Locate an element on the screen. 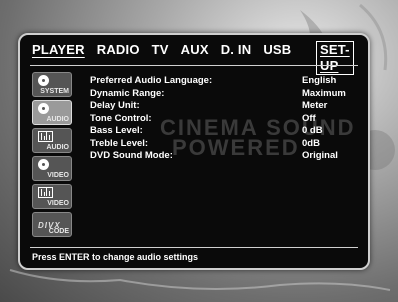  setting-label: DVD Sound Mode: is located at coordinates (131, 155).